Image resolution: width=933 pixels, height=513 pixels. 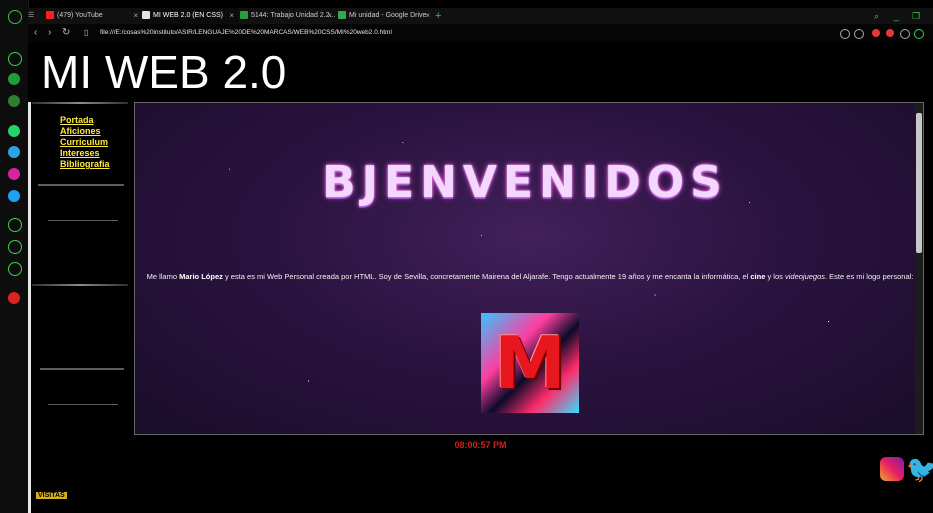 I want to click on intro-name: Mario López, so click(x=201, y=276).